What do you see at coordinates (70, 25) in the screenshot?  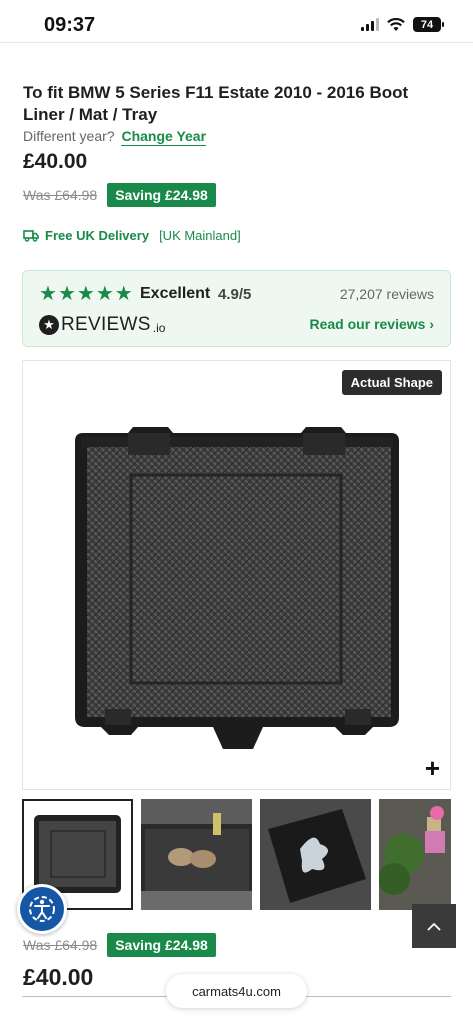 I see `status-time: 09:37` at bounding box center [70, 25].